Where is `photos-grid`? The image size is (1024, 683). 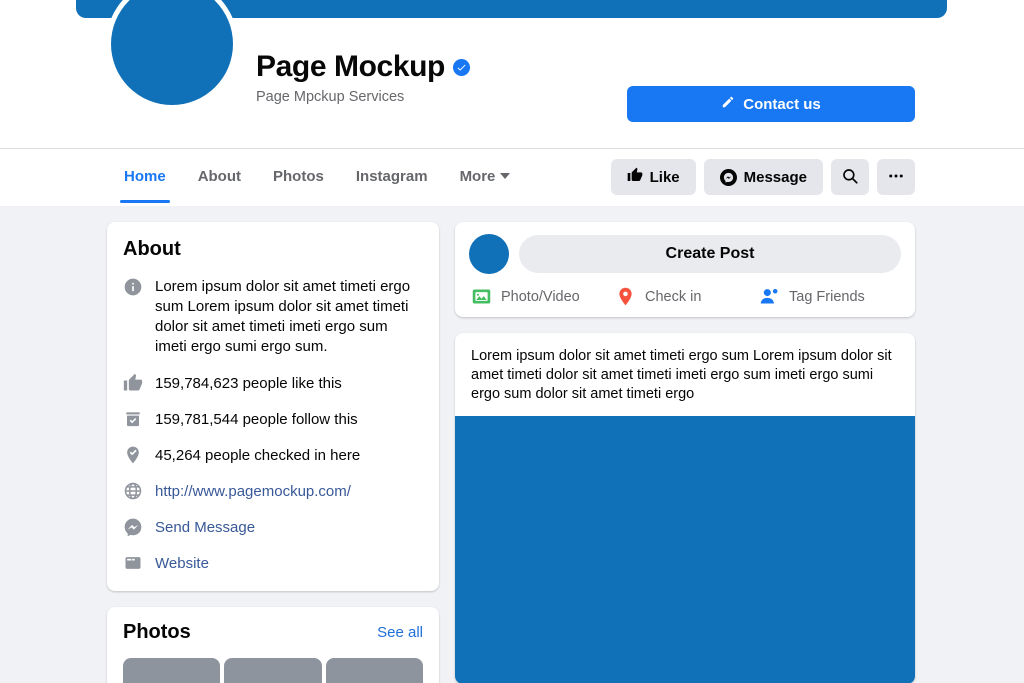 photos-grid is located at coordinates (273, 670).